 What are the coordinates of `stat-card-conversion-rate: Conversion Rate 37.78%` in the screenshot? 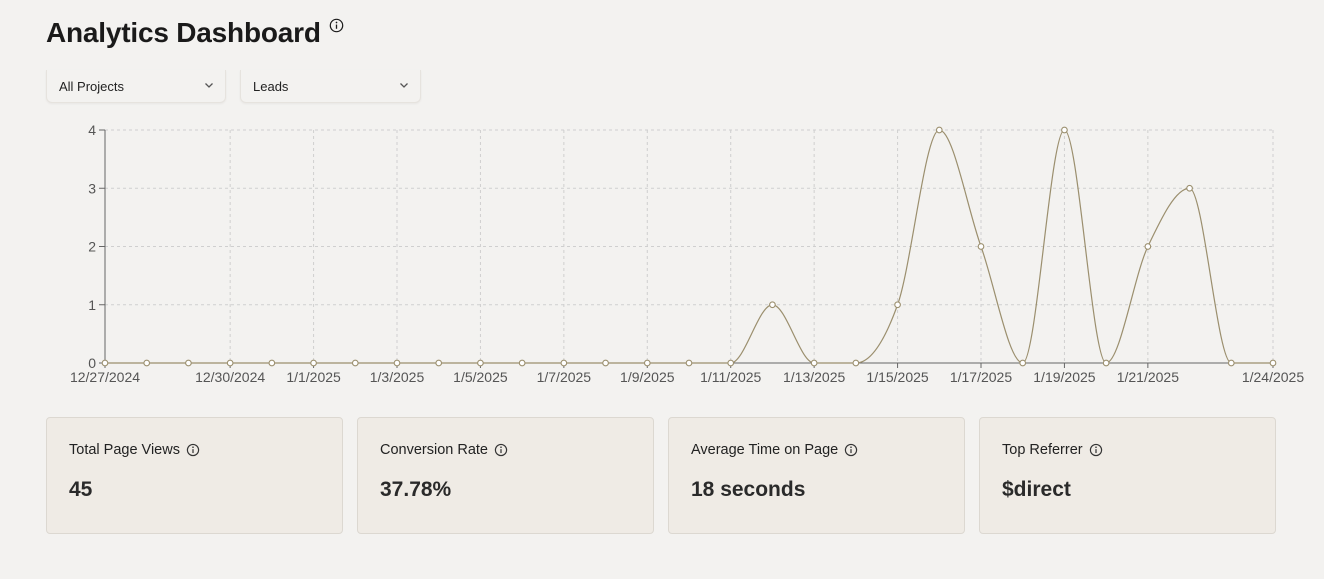 It's located at (505, 475).